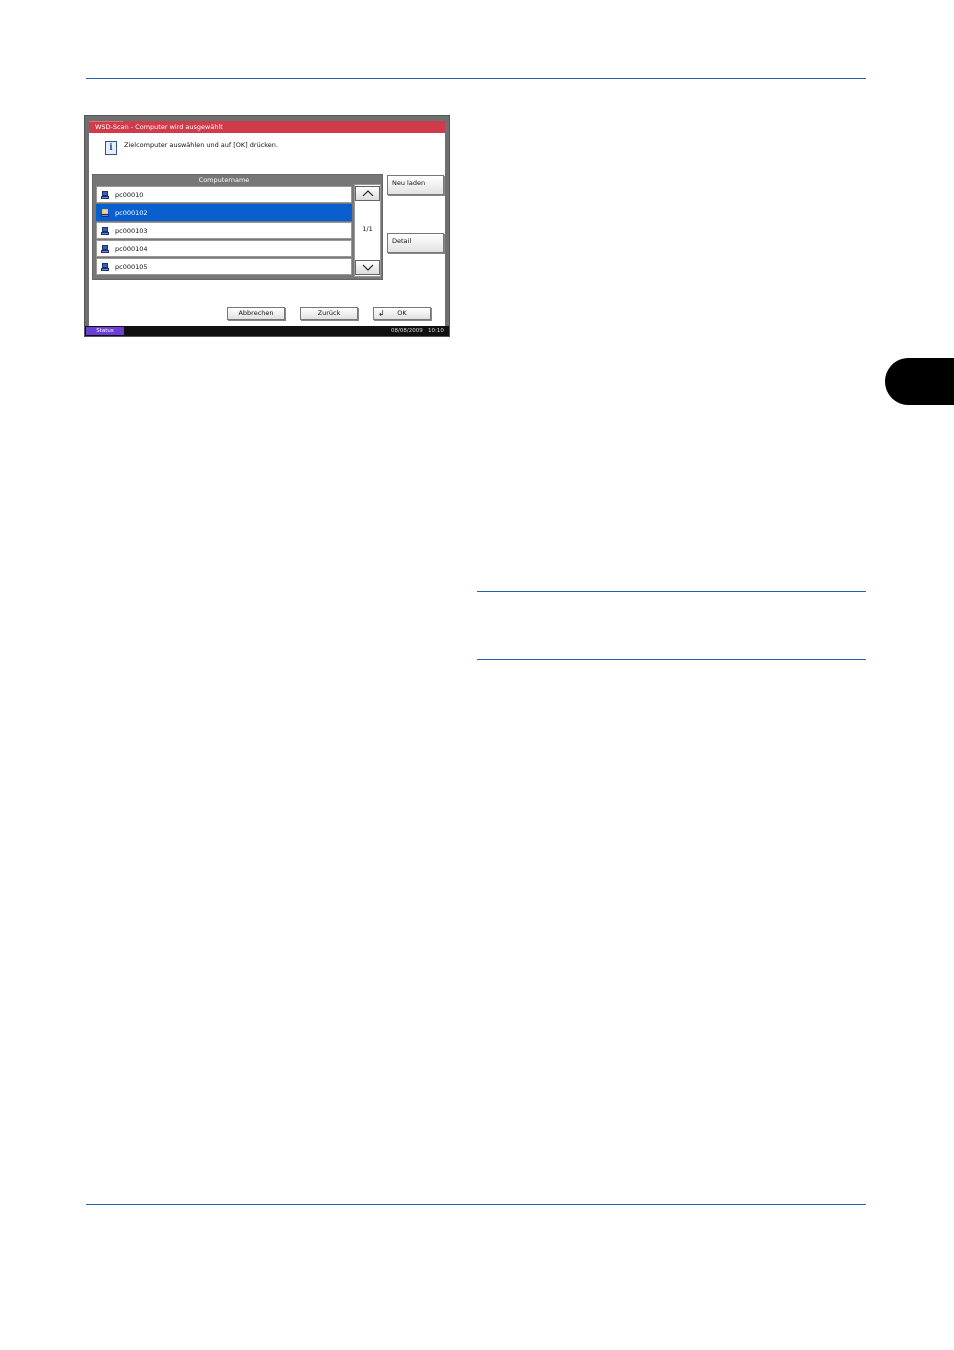 This screenshot has width=954, height=1350. I want to click on list-header: Computername, so click(224, 180).